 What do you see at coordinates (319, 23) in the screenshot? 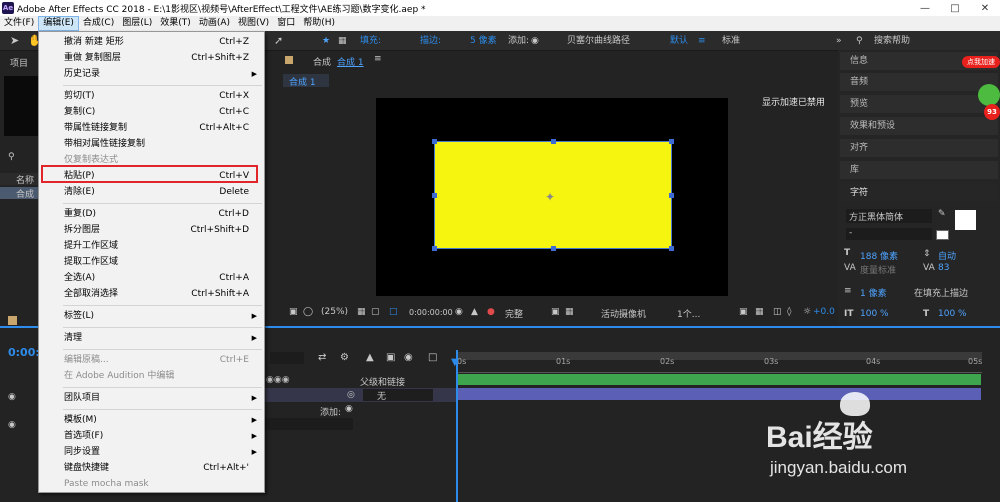
I see `menu-help: 帮助(H)` at bounding box center [319, 23].